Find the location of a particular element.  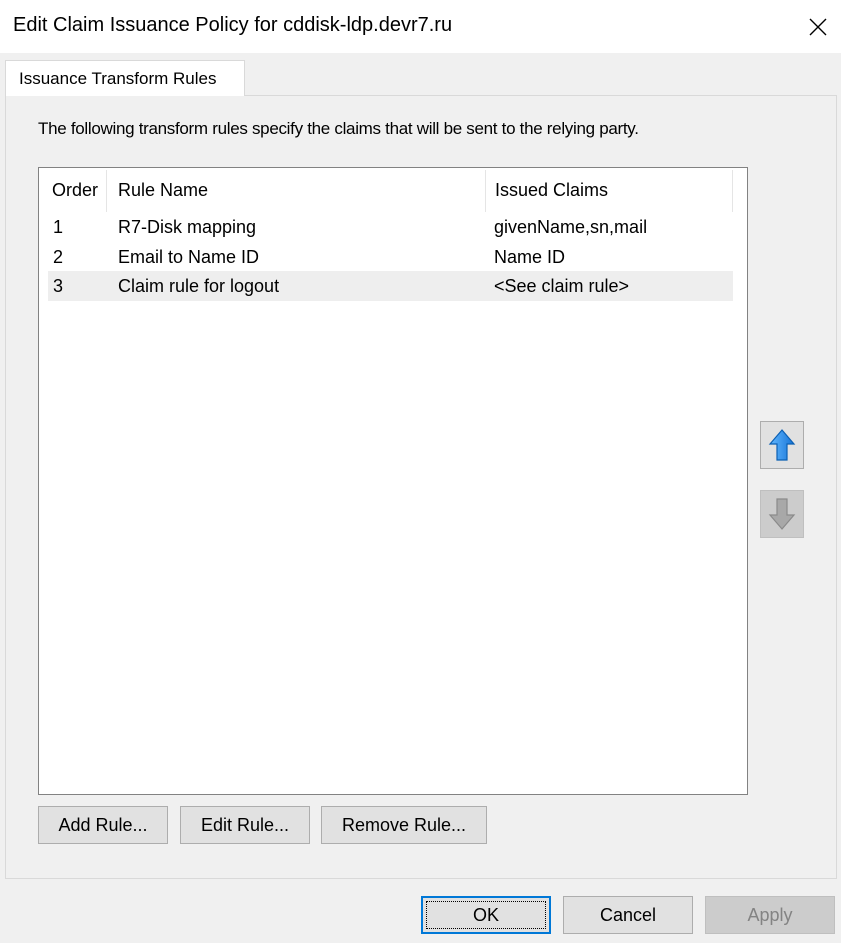

cell-issued-claims: <See claim rule> is located at coordinates (562, 286).